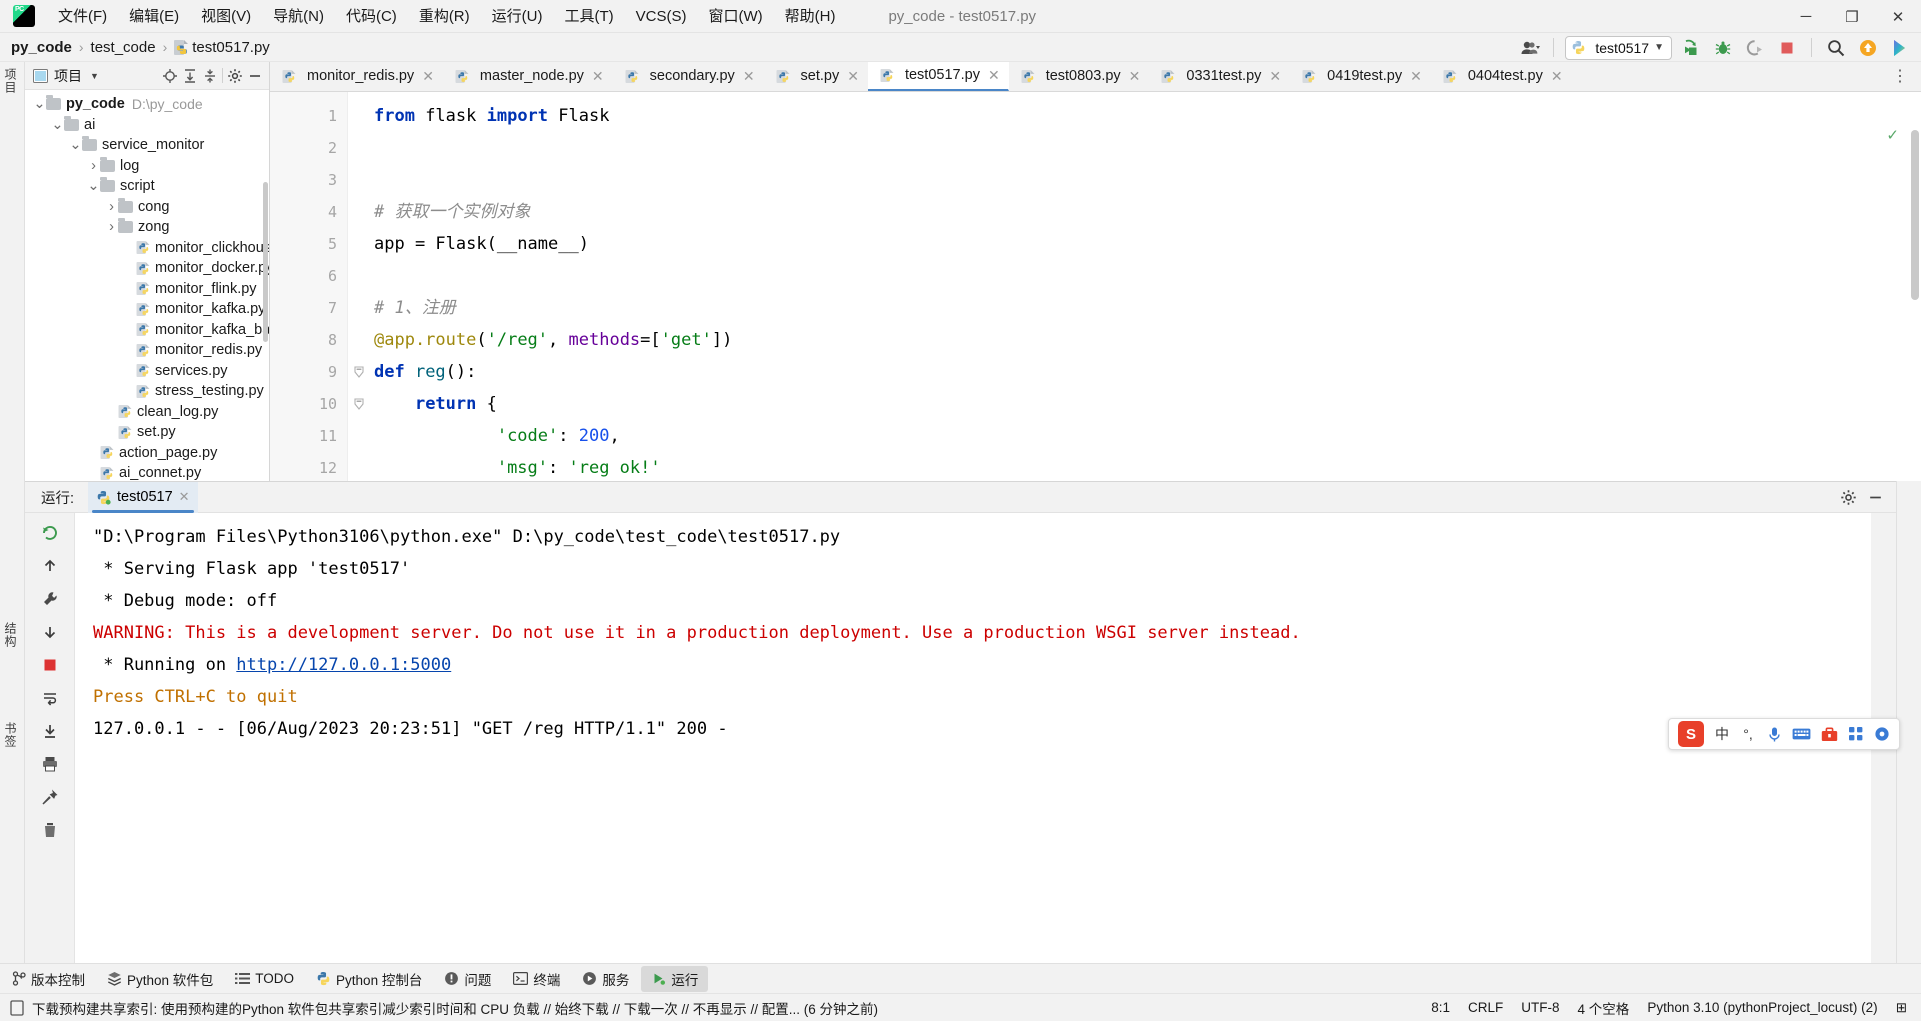 This screenshot has height=1021, width=1921. What do you see at coordinates (1806, 16) in the screenshot?
I see `minimize-button: ─` at bounding box center [1806, 16].